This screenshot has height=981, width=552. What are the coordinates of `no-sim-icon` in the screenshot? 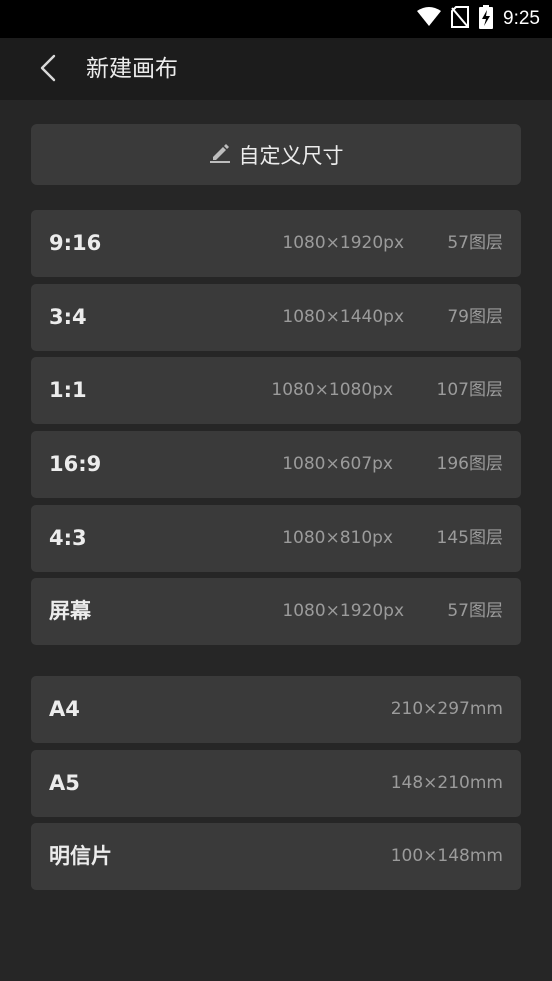 It's located at (460, 19).